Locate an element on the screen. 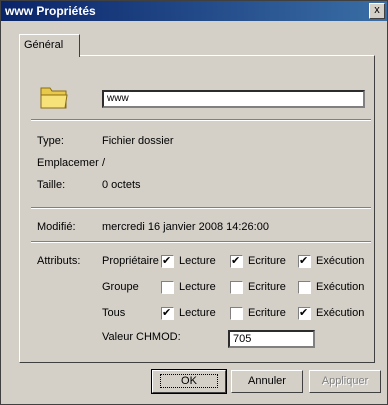  all-write-checkbox is located at coordinates (236, 313).